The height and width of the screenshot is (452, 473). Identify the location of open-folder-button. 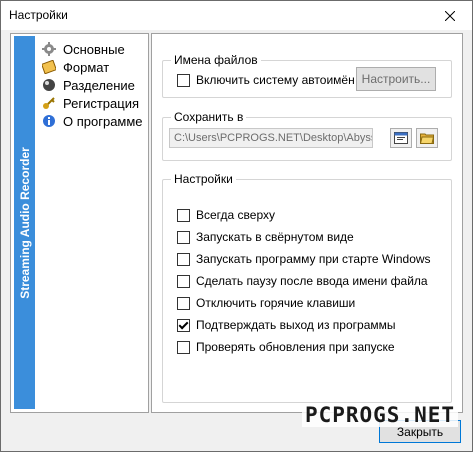
(427, 138).